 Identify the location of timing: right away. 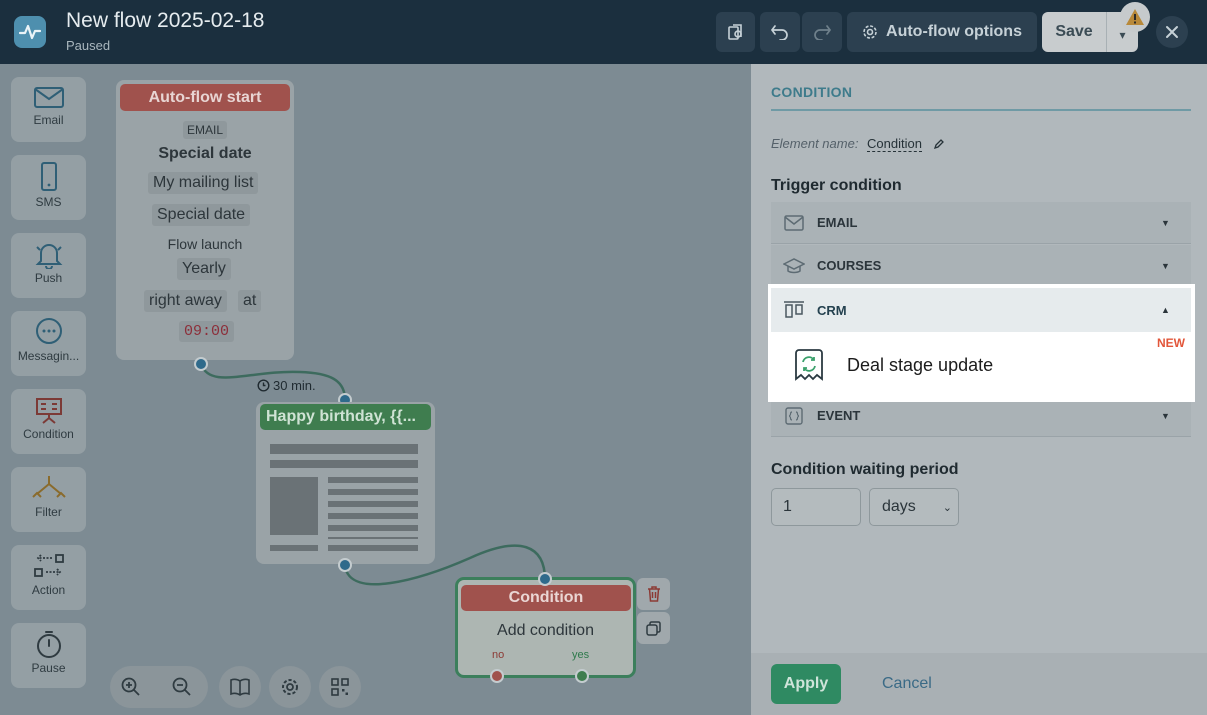
(185, 301).